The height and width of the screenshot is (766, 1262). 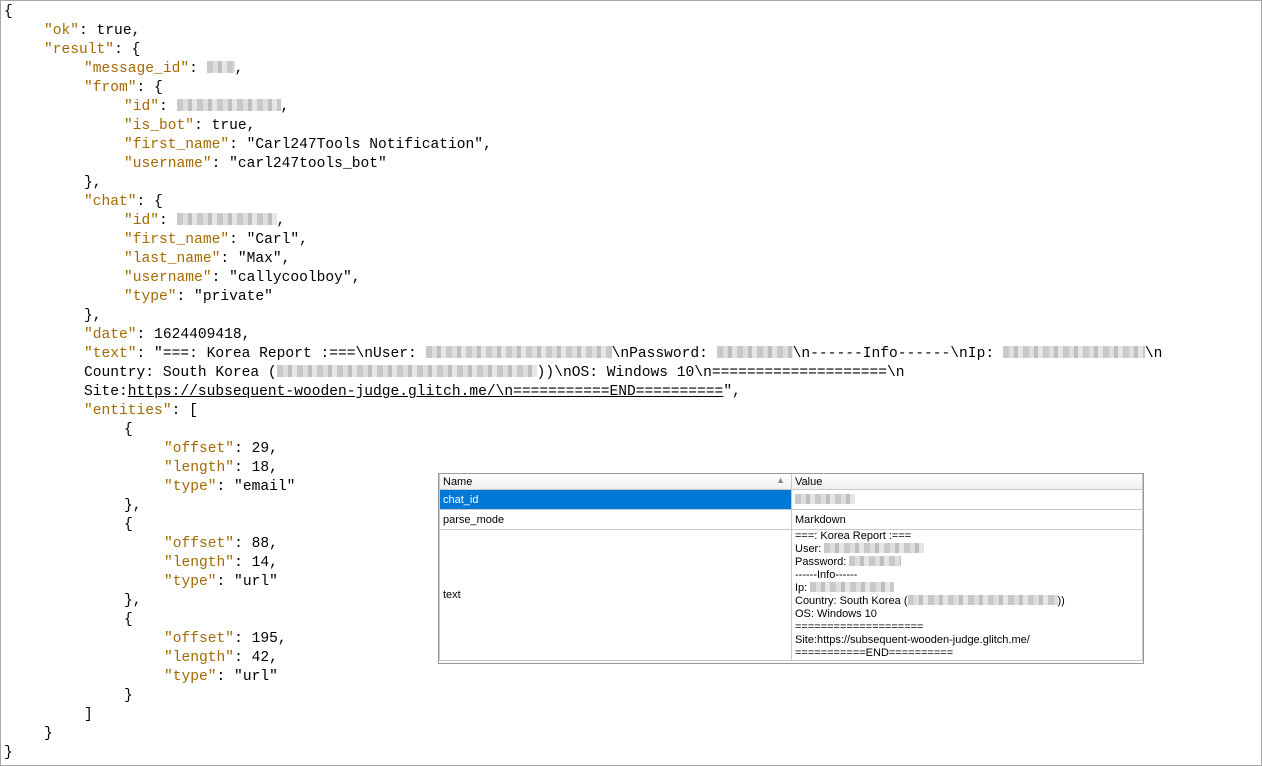 What do you see at coordinates (615, 519) in the screenshot?
I see `grid-cell-name: parse_mode` at bounding box center [615, 519].